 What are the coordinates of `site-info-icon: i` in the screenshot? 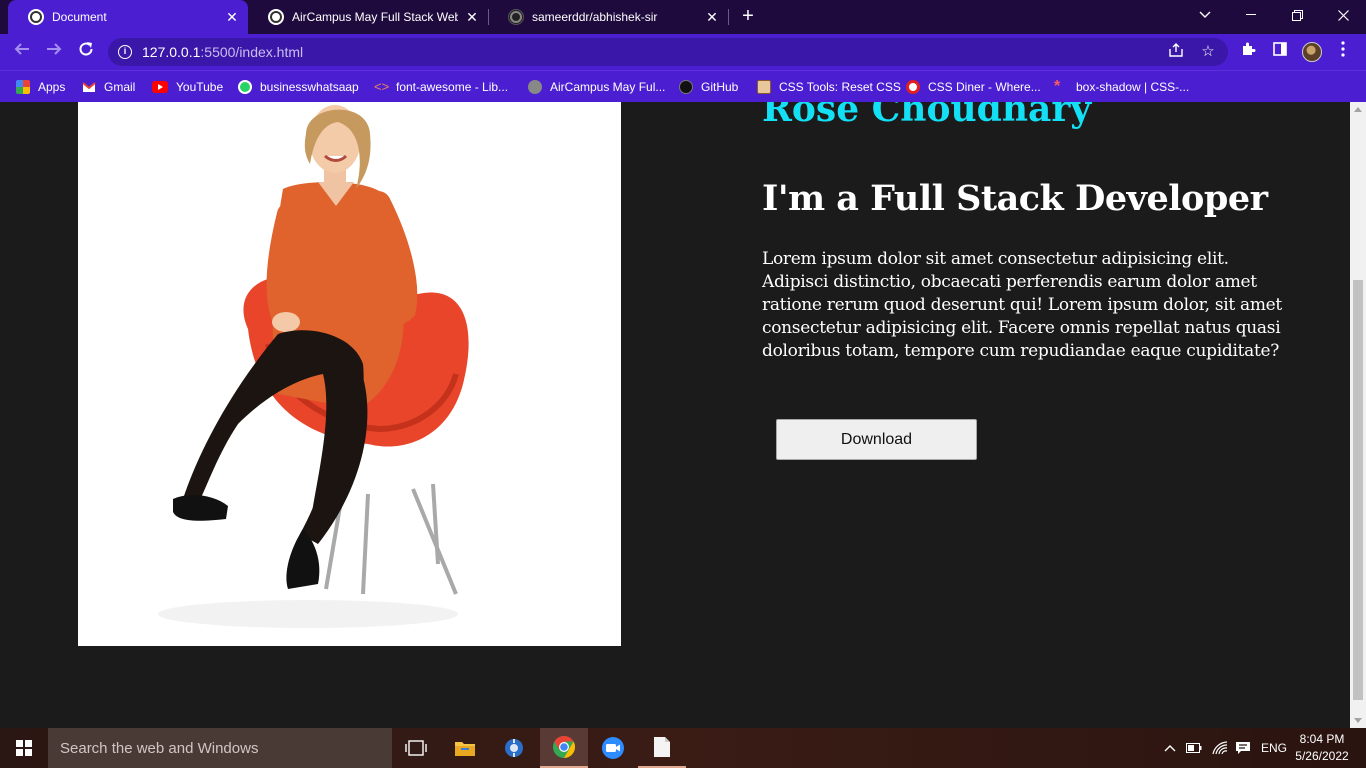 It's located at (125, 52).